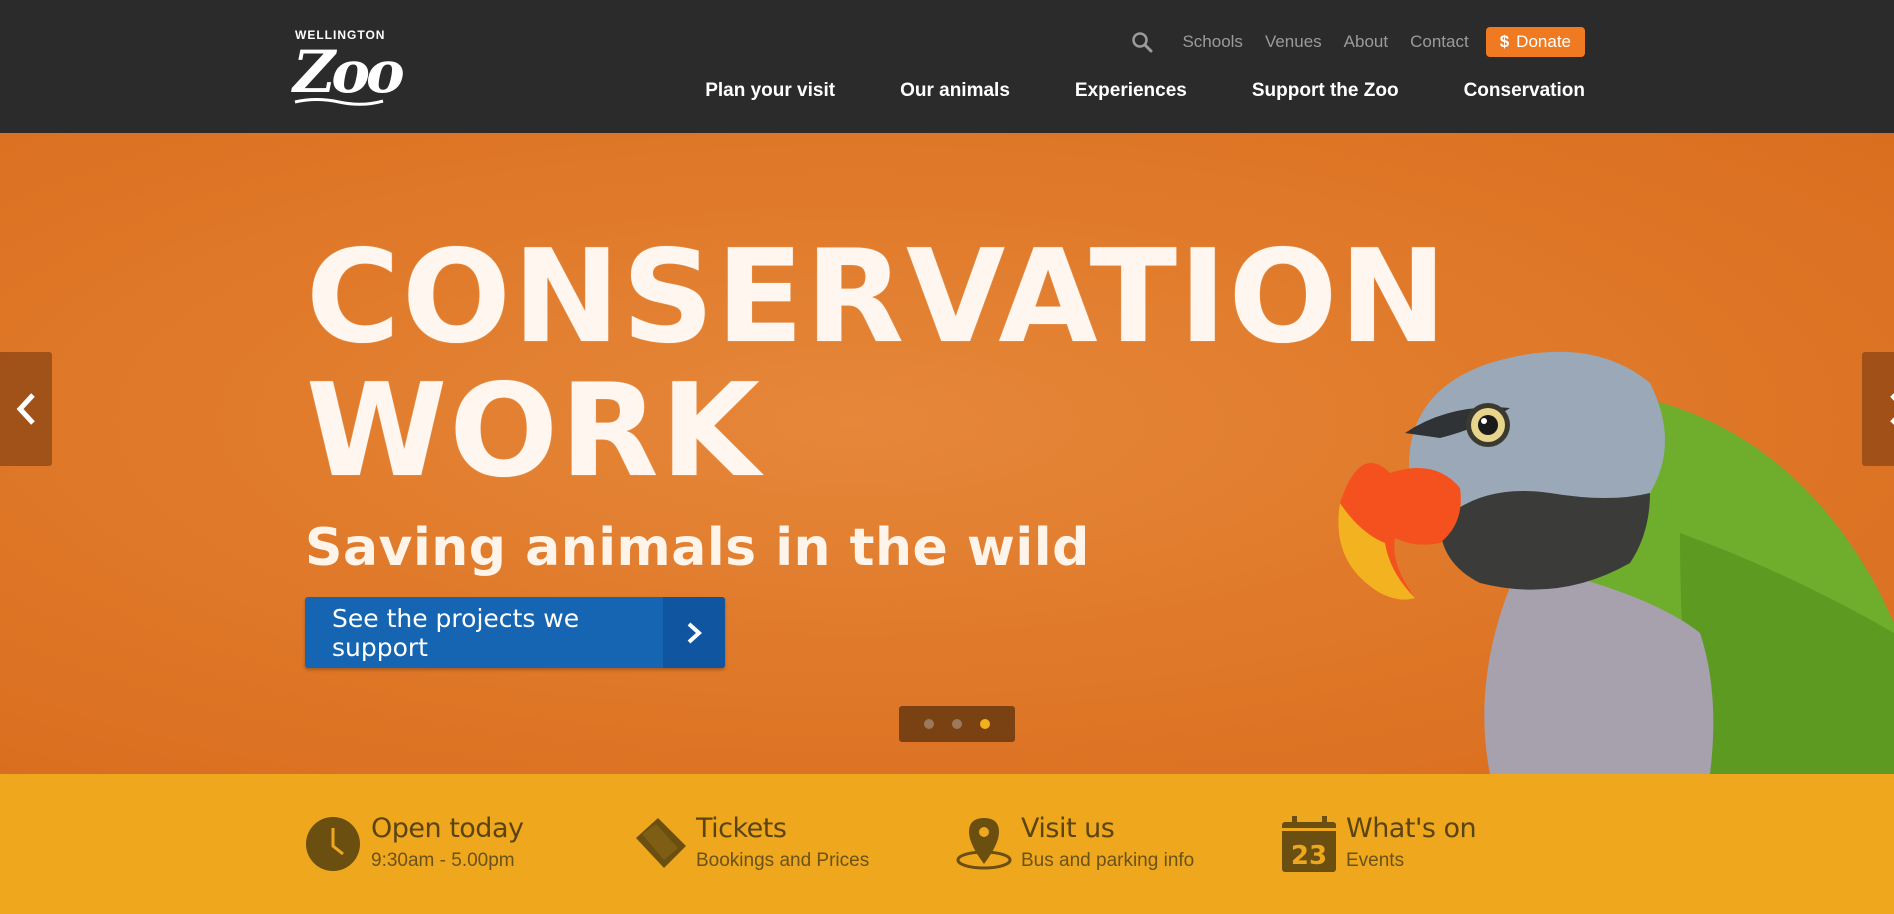 The width and height of the screenshot is (1894, 914). Describe the element at coordinates (443, 860) in the screenshot. I see `open-today-hours: 9:30am - 5.00pm` at that location.